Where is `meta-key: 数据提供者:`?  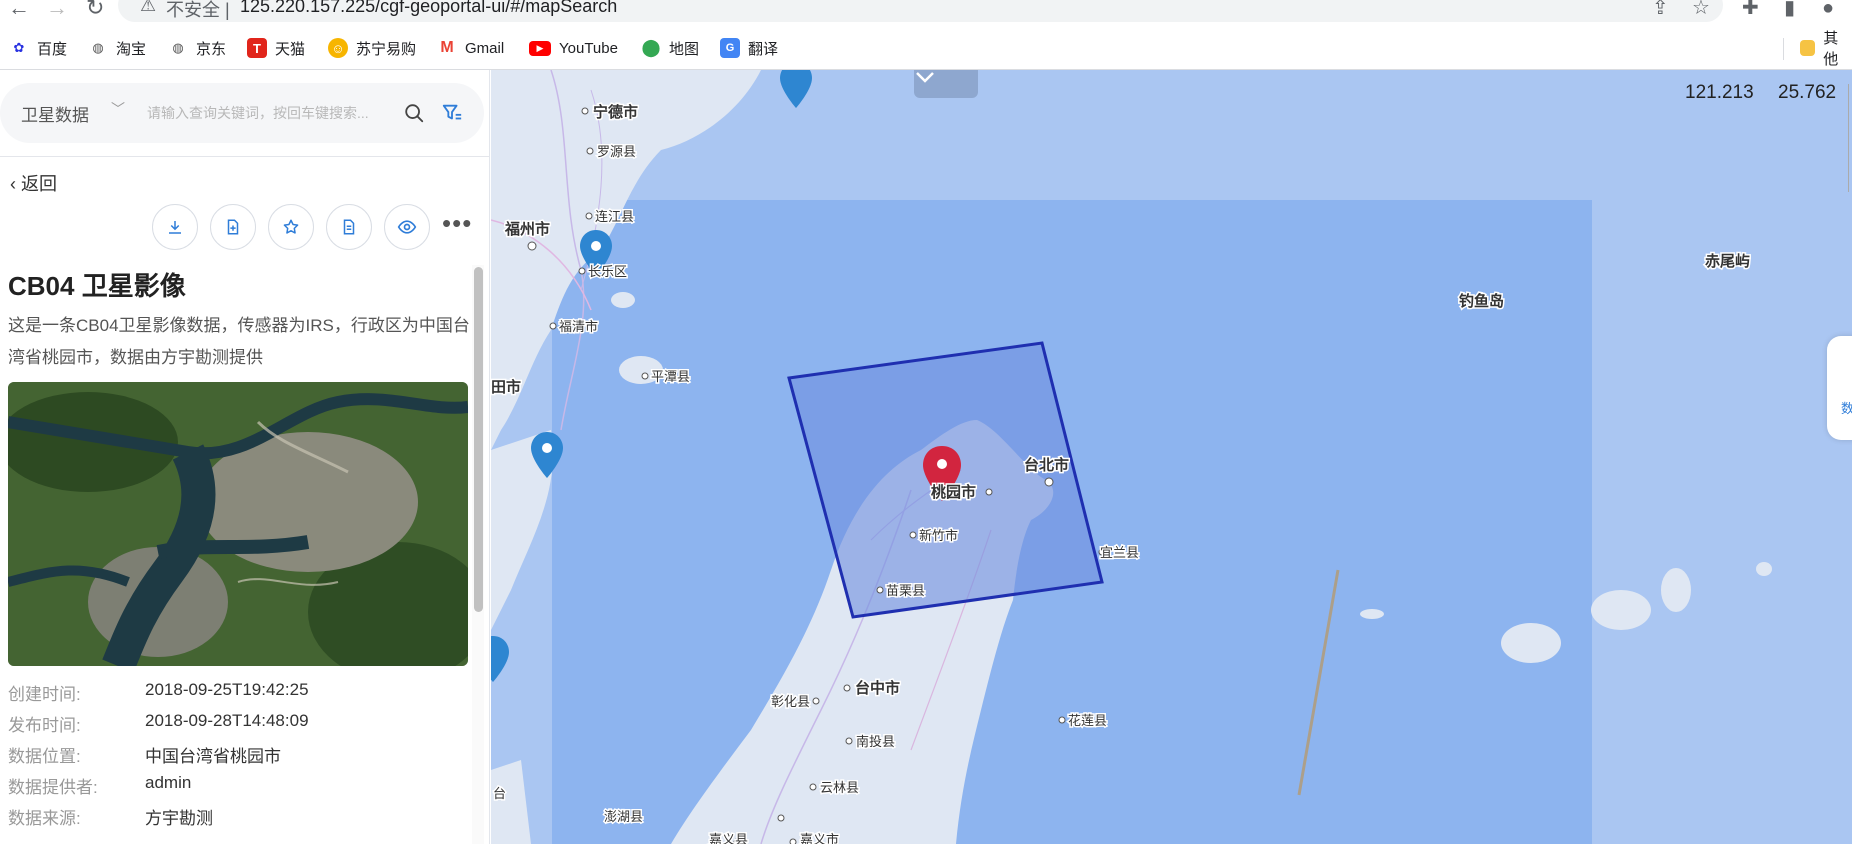
meta-key: 数据提供者: is located at coordinates (53, 787).